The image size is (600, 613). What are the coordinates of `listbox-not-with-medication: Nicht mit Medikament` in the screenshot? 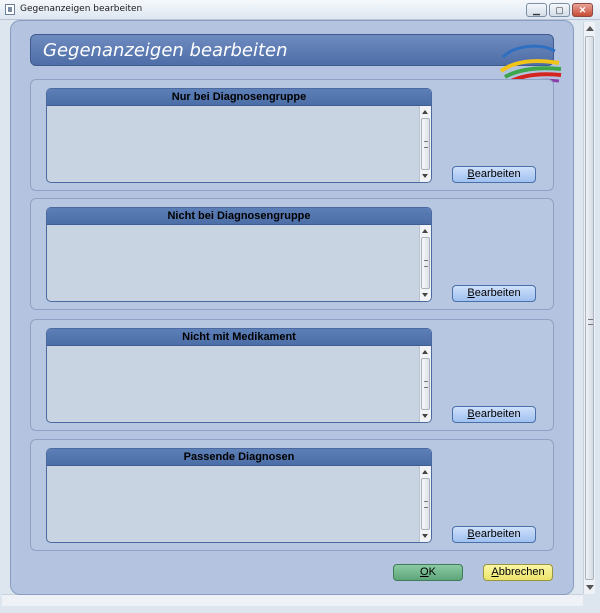 It's located at (239, 375).